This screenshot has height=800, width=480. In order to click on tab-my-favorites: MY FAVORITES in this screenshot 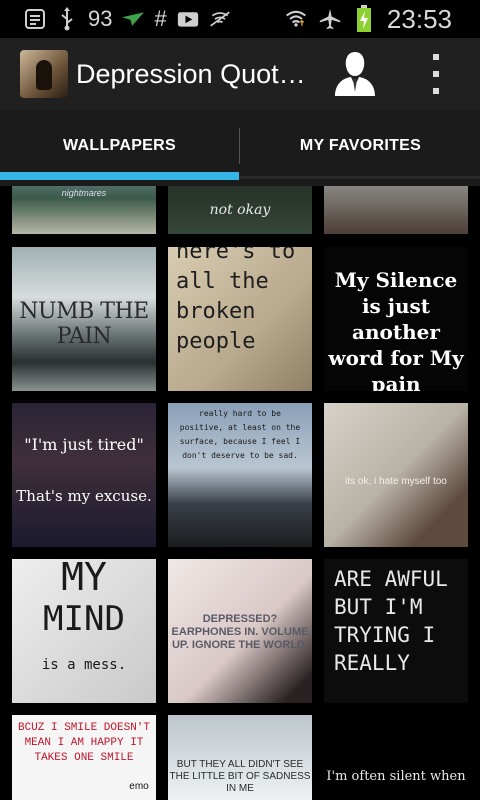, I will do `click(360, 146)`.